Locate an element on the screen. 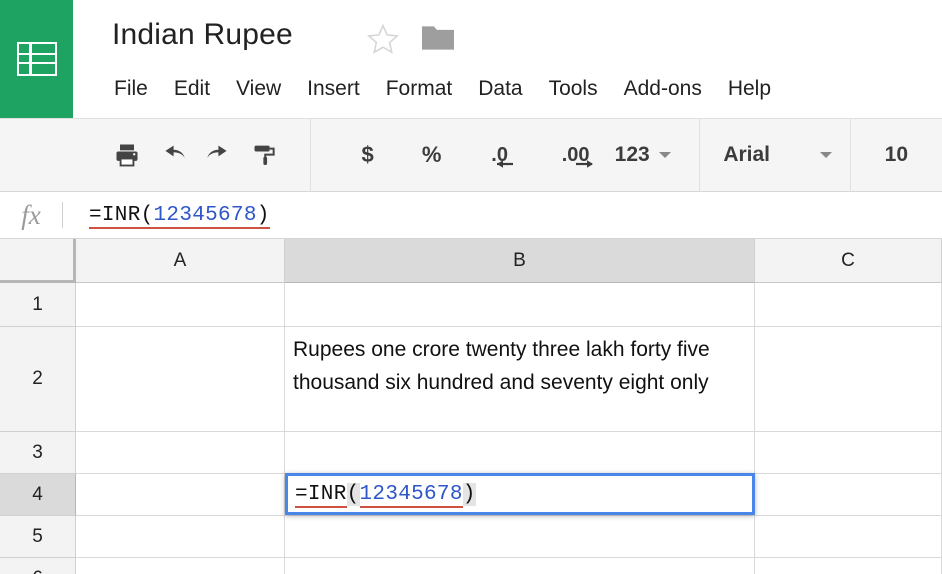 This screenshot has width=942, height=574. paint-roller-icon is located at coordinates (264, 155).